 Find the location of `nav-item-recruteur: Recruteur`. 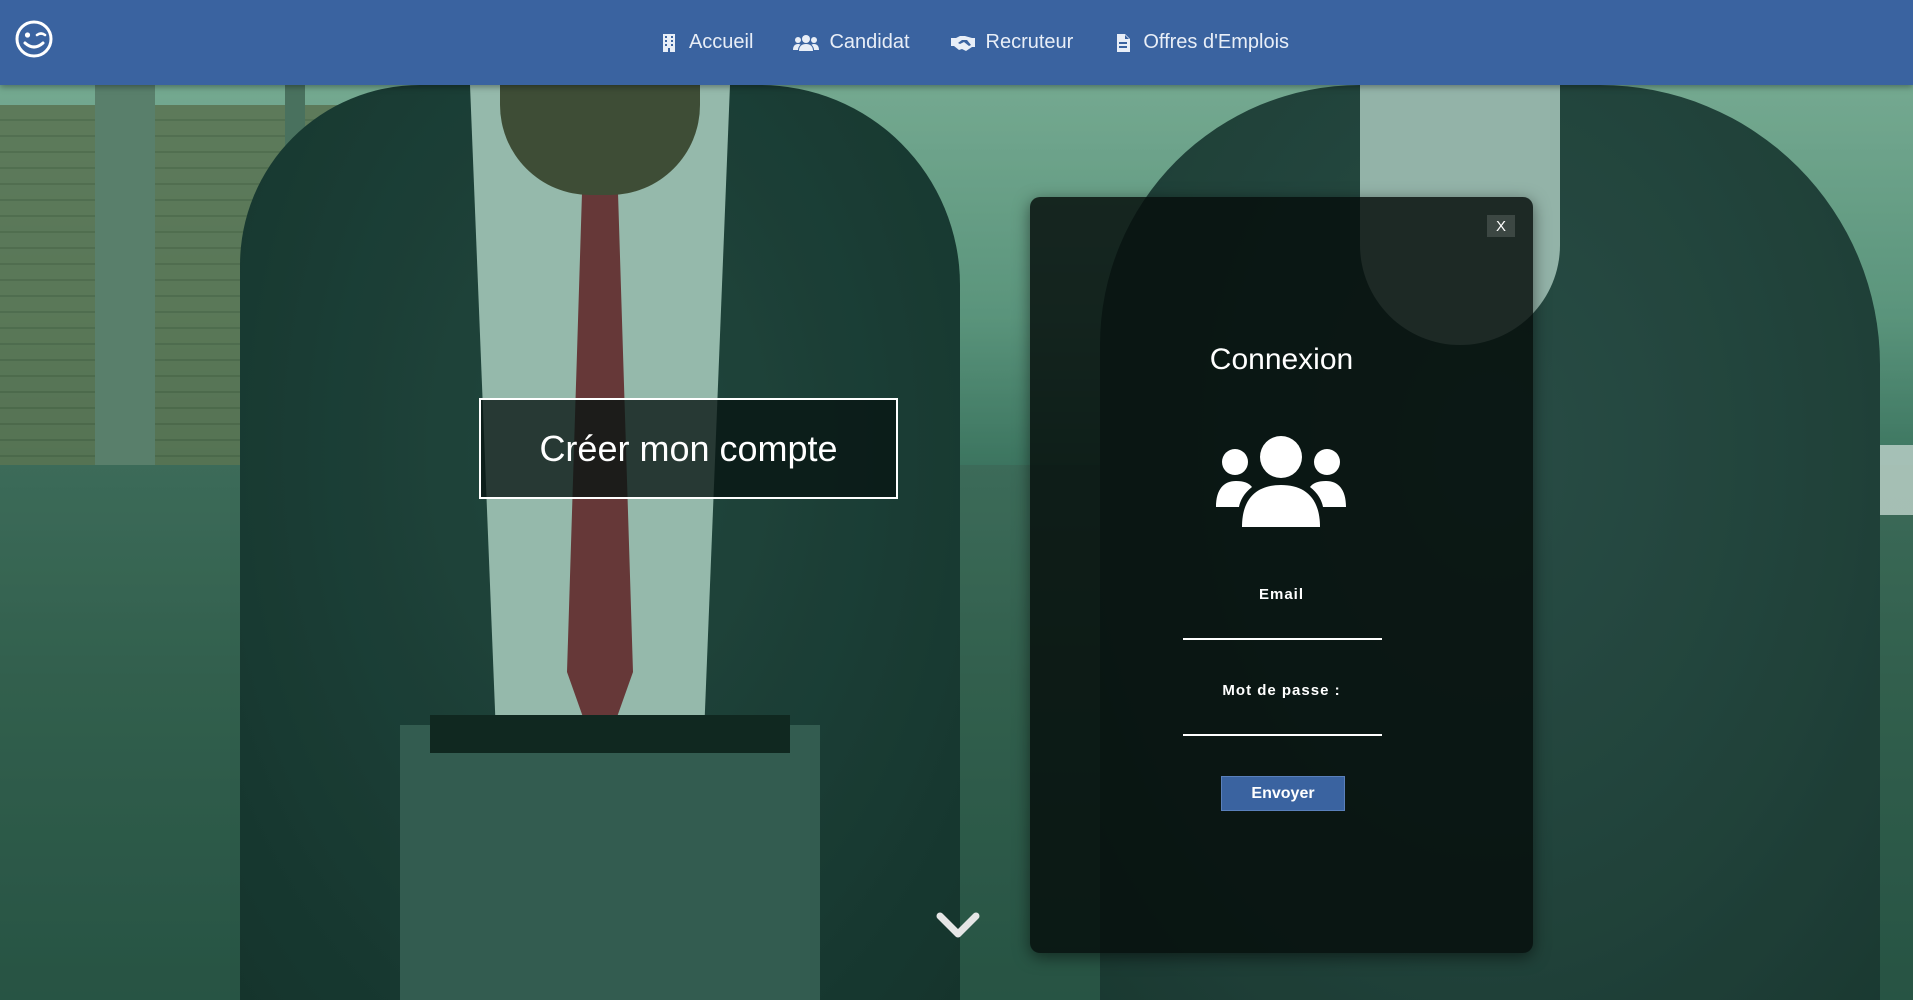

nav-item-recruteur: Recruteur is located at coordinates (1012, 42).